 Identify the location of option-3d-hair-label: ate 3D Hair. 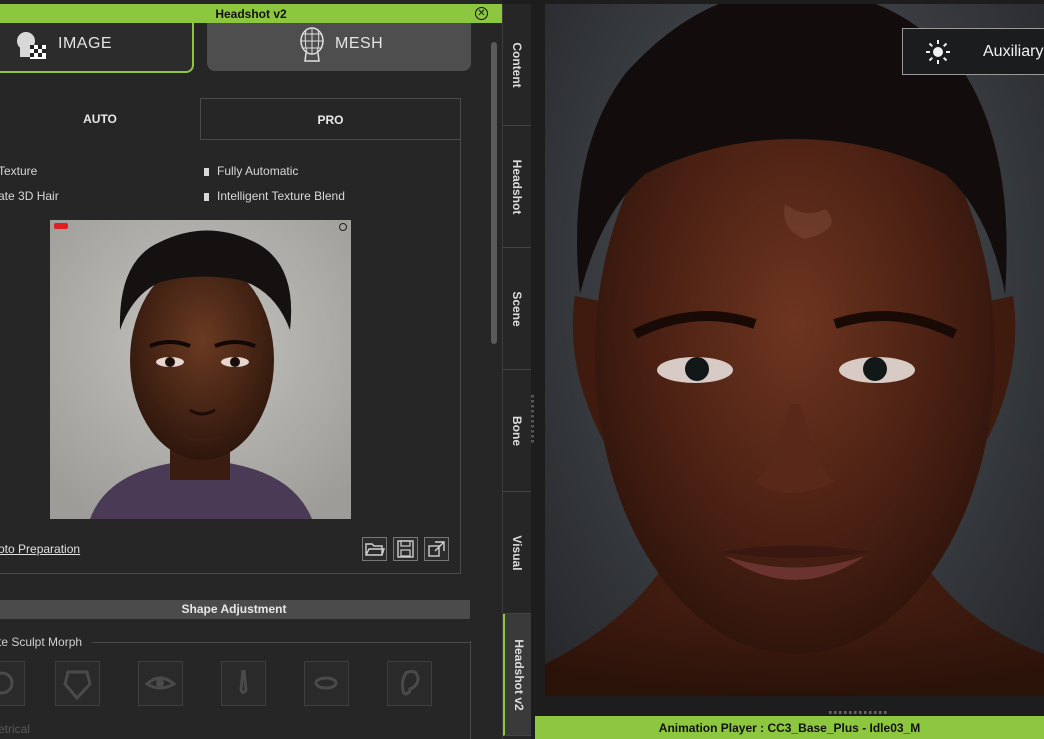
(29, 196).